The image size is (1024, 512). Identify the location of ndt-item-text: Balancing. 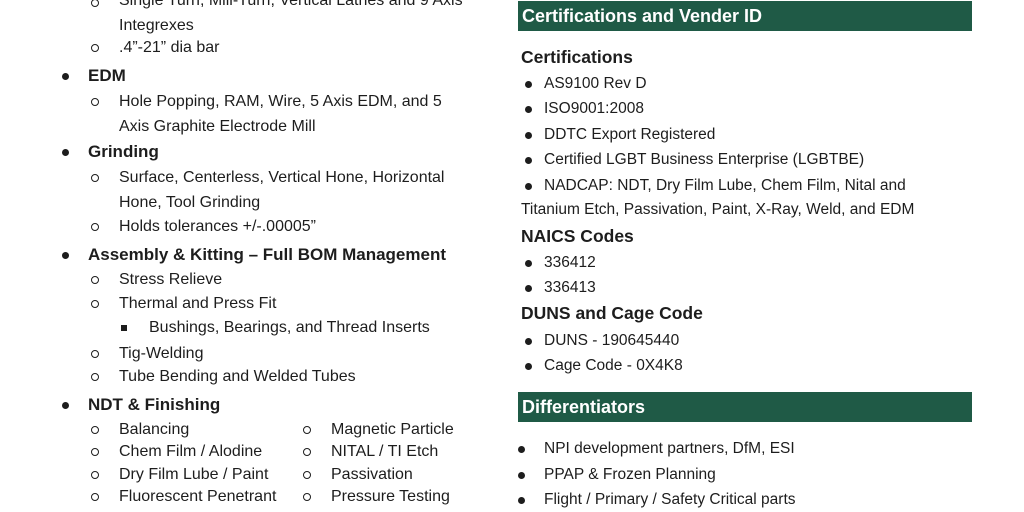
(154, 429).